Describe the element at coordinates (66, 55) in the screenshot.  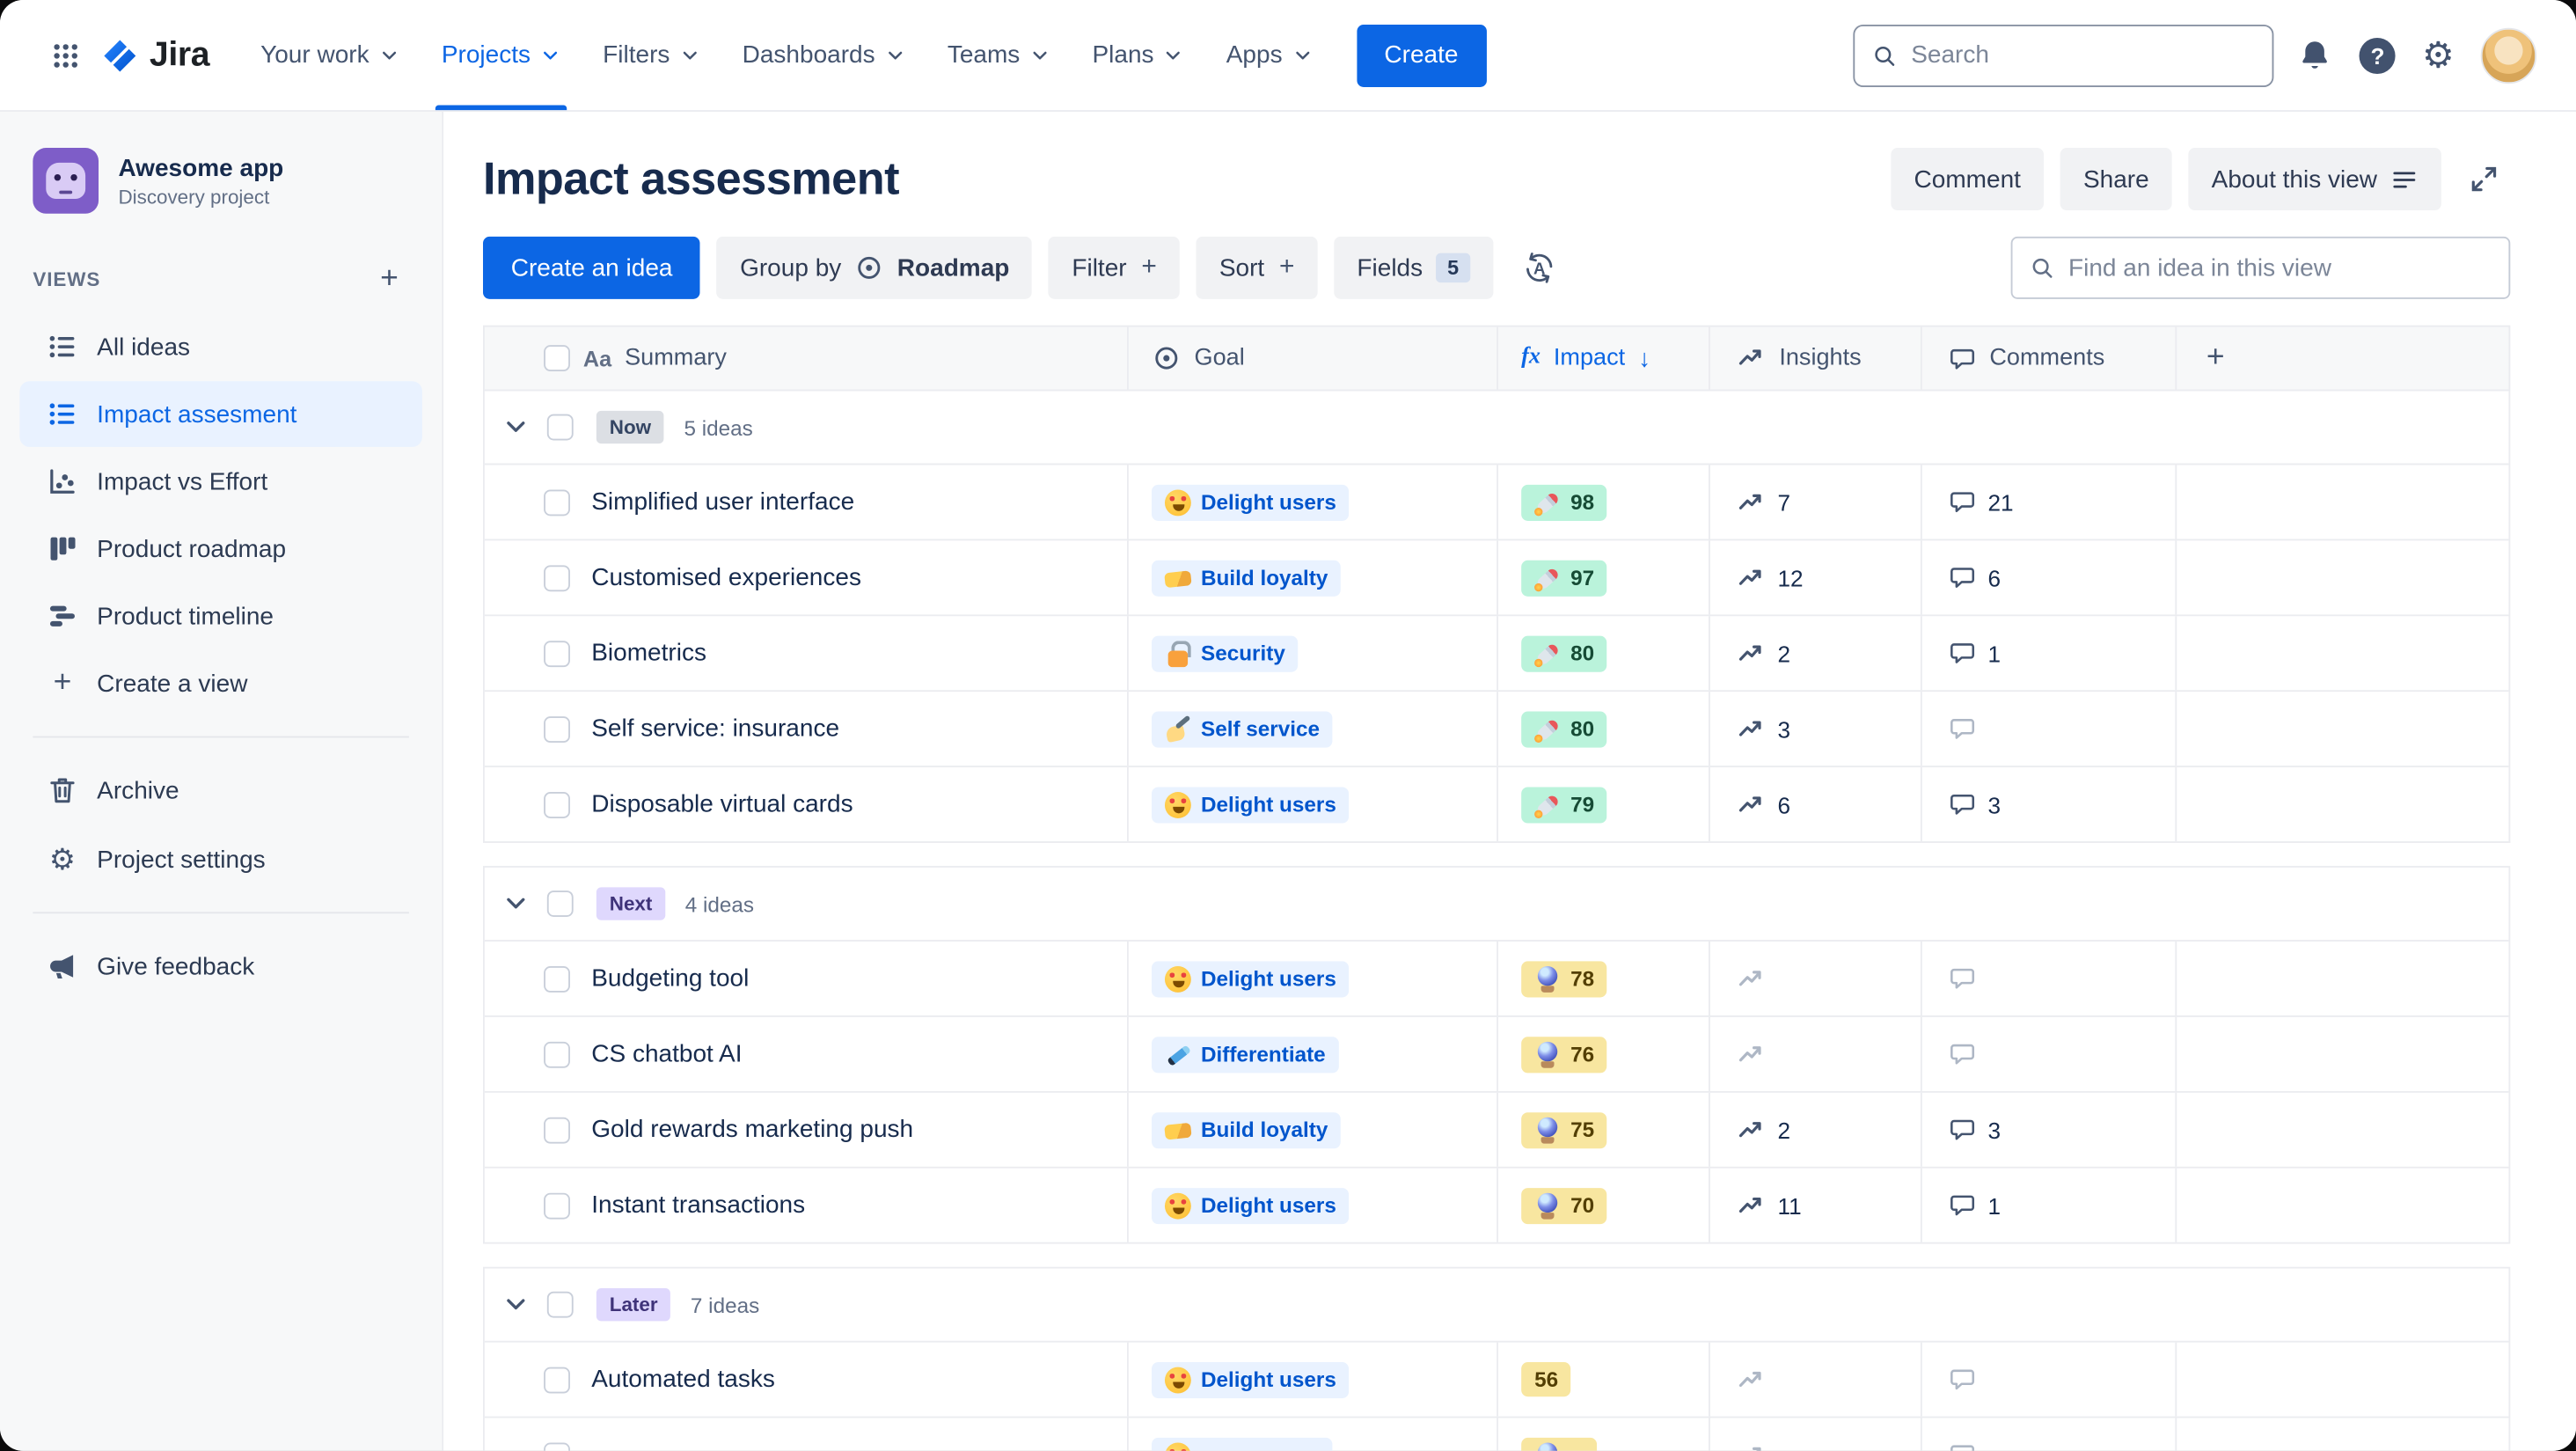
I see `app-switcher-button` at that location.